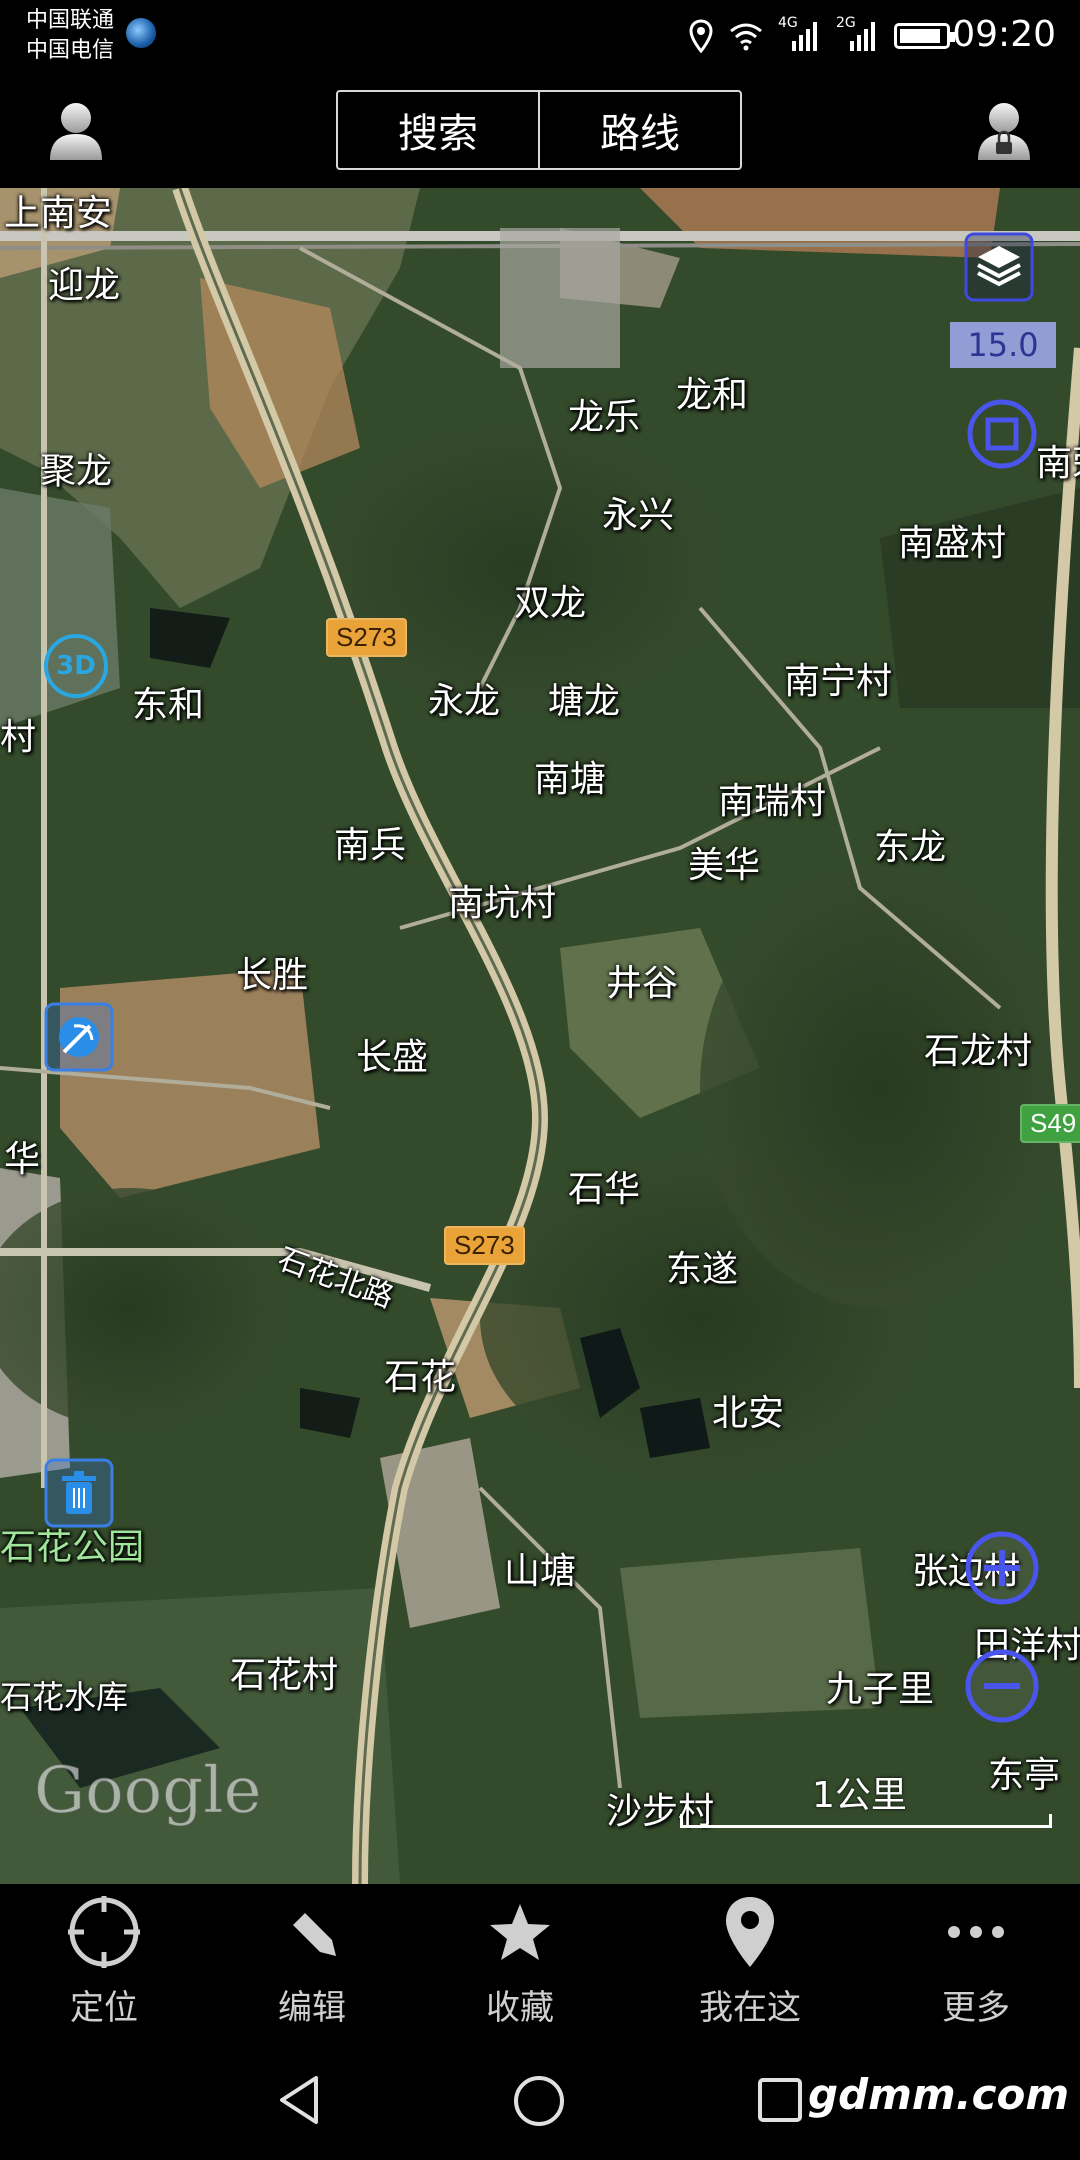  Describe the element at coordinates (1024, 1775) in the screenshot. I see `place-label: 东亭` at that location.